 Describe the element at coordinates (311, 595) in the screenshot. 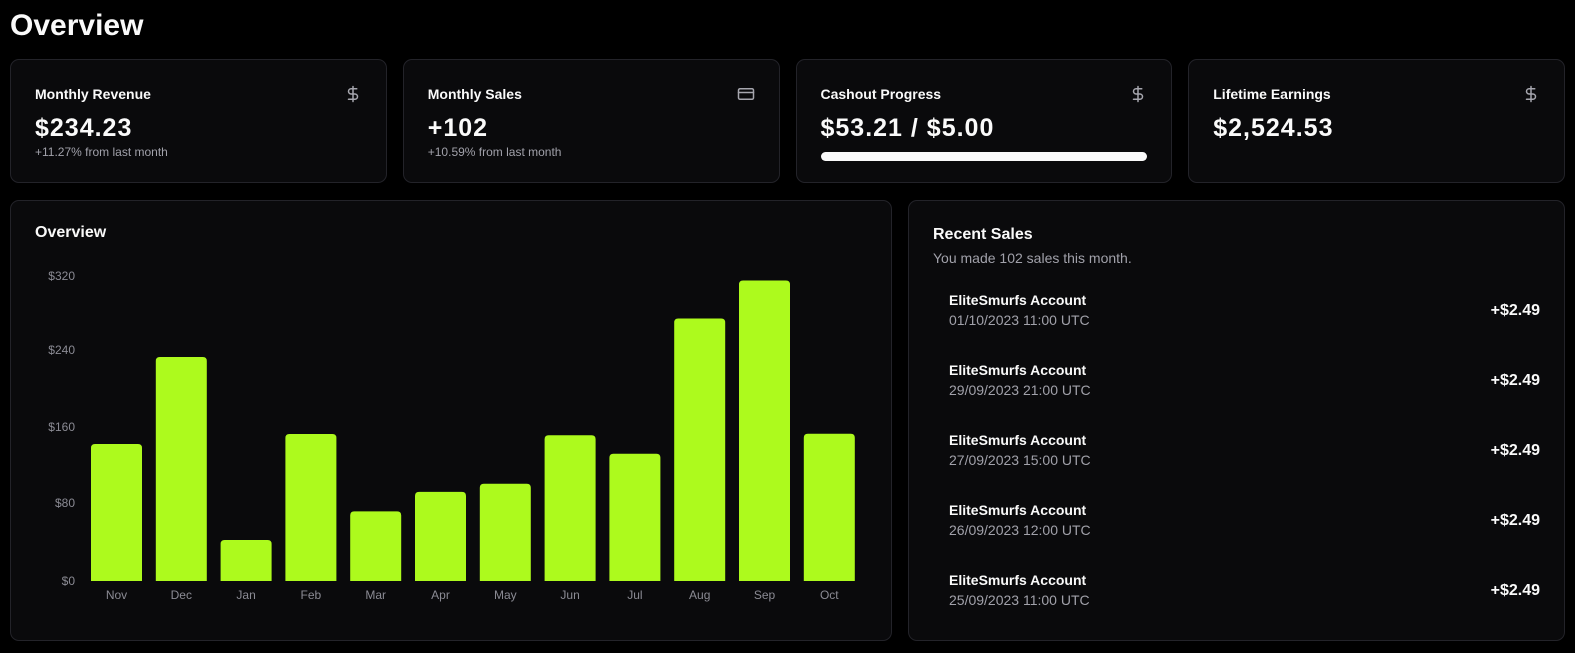

I see `svg-text: Feb` at that location.